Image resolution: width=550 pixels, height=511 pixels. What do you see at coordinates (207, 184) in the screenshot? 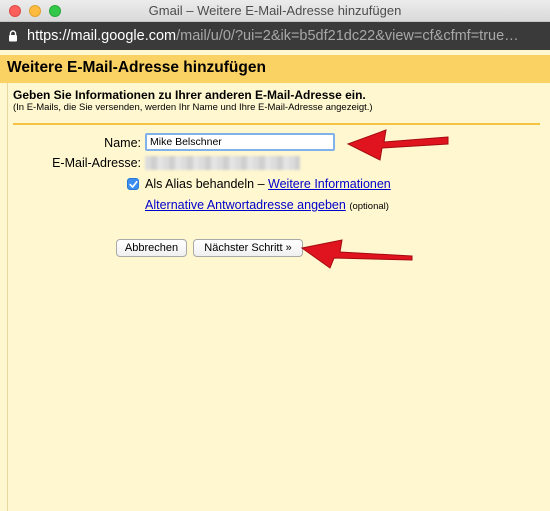
I see `alias-label: Als Alias behandeln –` at bounding box center [207, 184].